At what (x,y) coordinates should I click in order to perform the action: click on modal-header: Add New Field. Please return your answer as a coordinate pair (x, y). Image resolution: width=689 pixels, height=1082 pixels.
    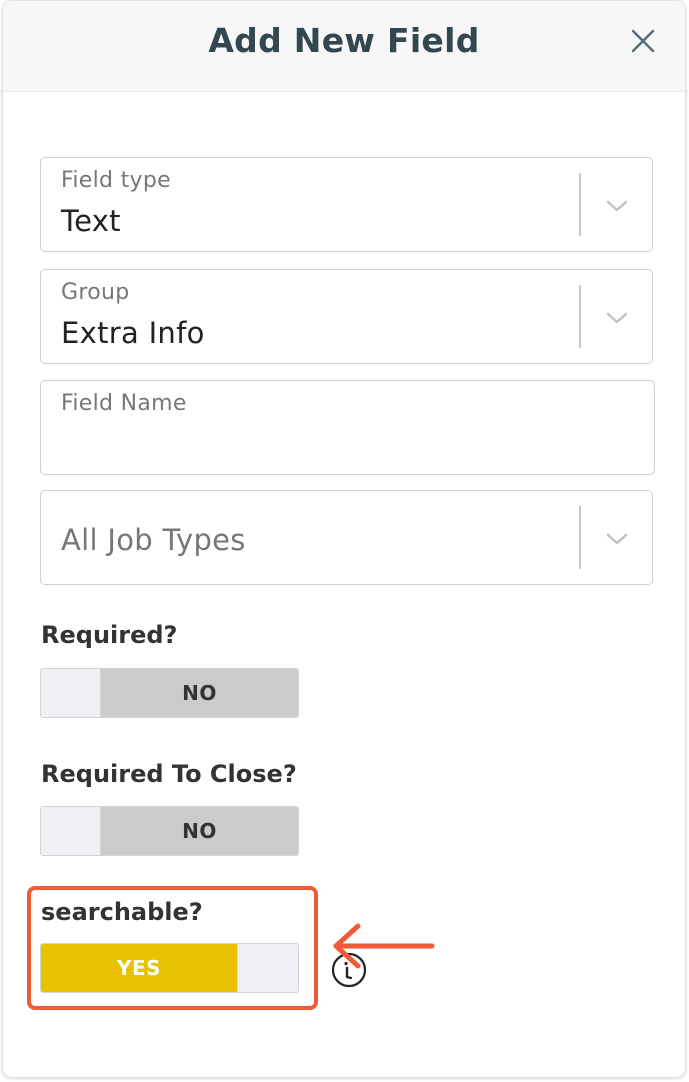
    Looking at the image, I should click on (344, 46).